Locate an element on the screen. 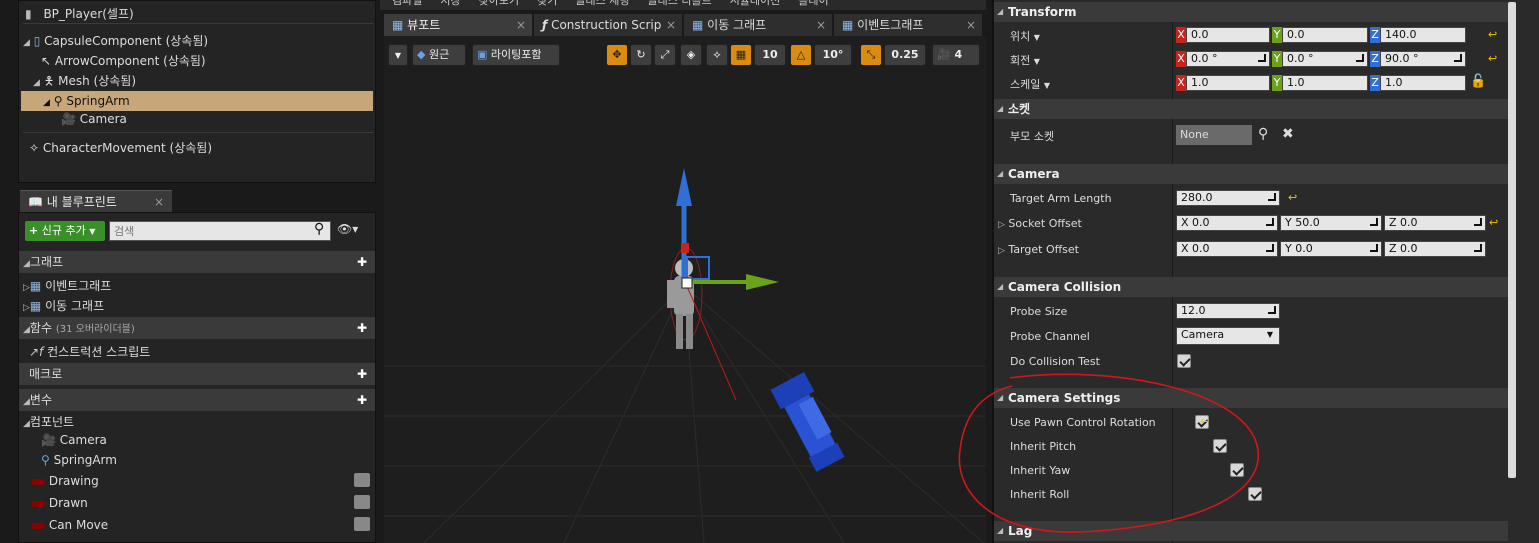 The height and width of the screenshot is (543, 1539). location-z-field: 140.0 is located at coordinates (1423, 35).